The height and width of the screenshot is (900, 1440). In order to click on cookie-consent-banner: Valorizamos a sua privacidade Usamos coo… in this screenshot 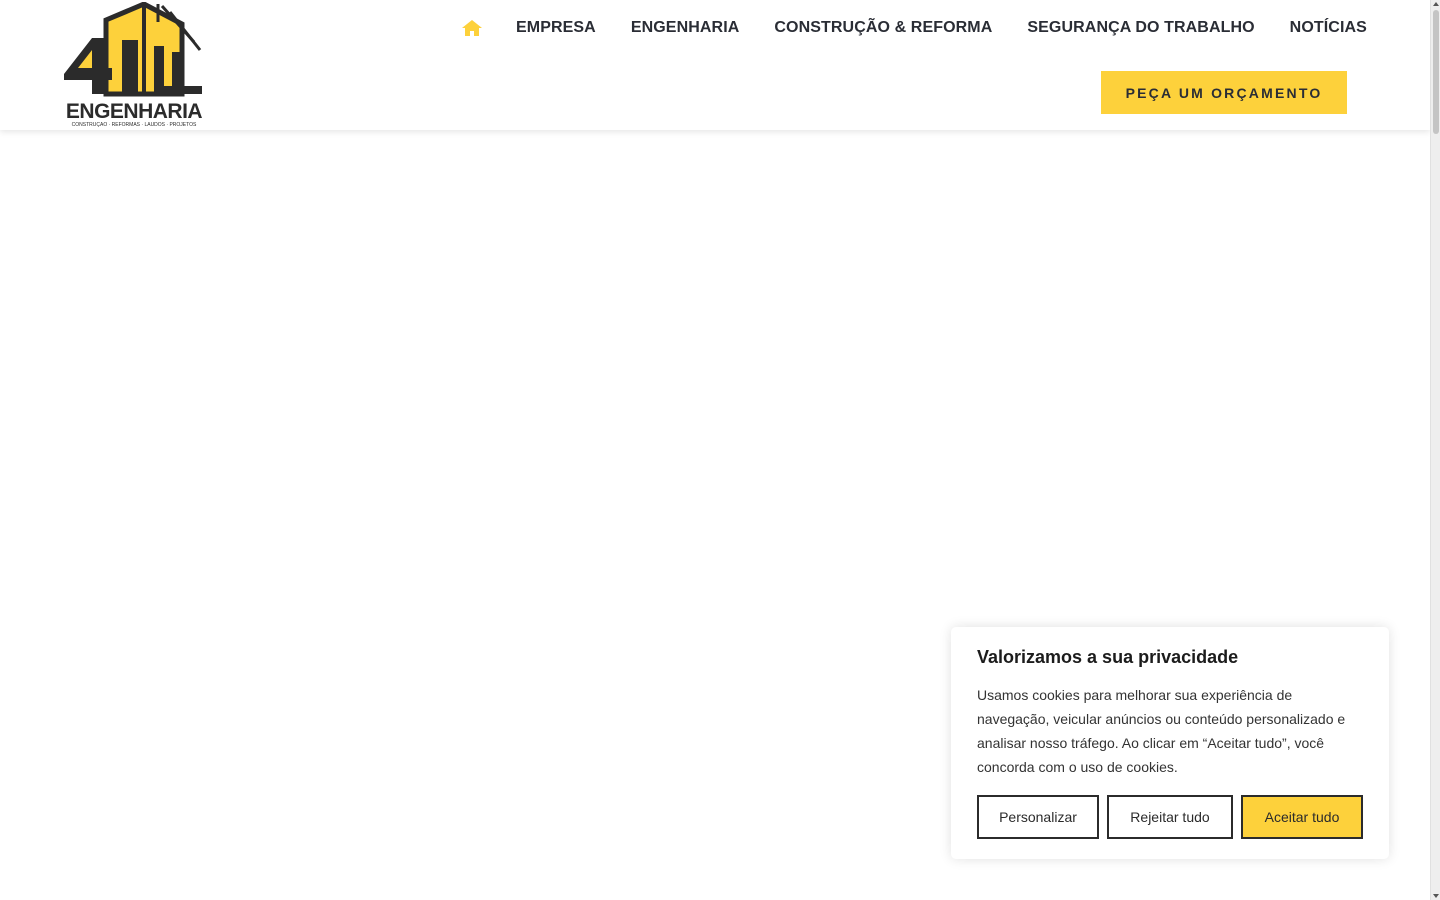, I will do `click(1170, 743)`.